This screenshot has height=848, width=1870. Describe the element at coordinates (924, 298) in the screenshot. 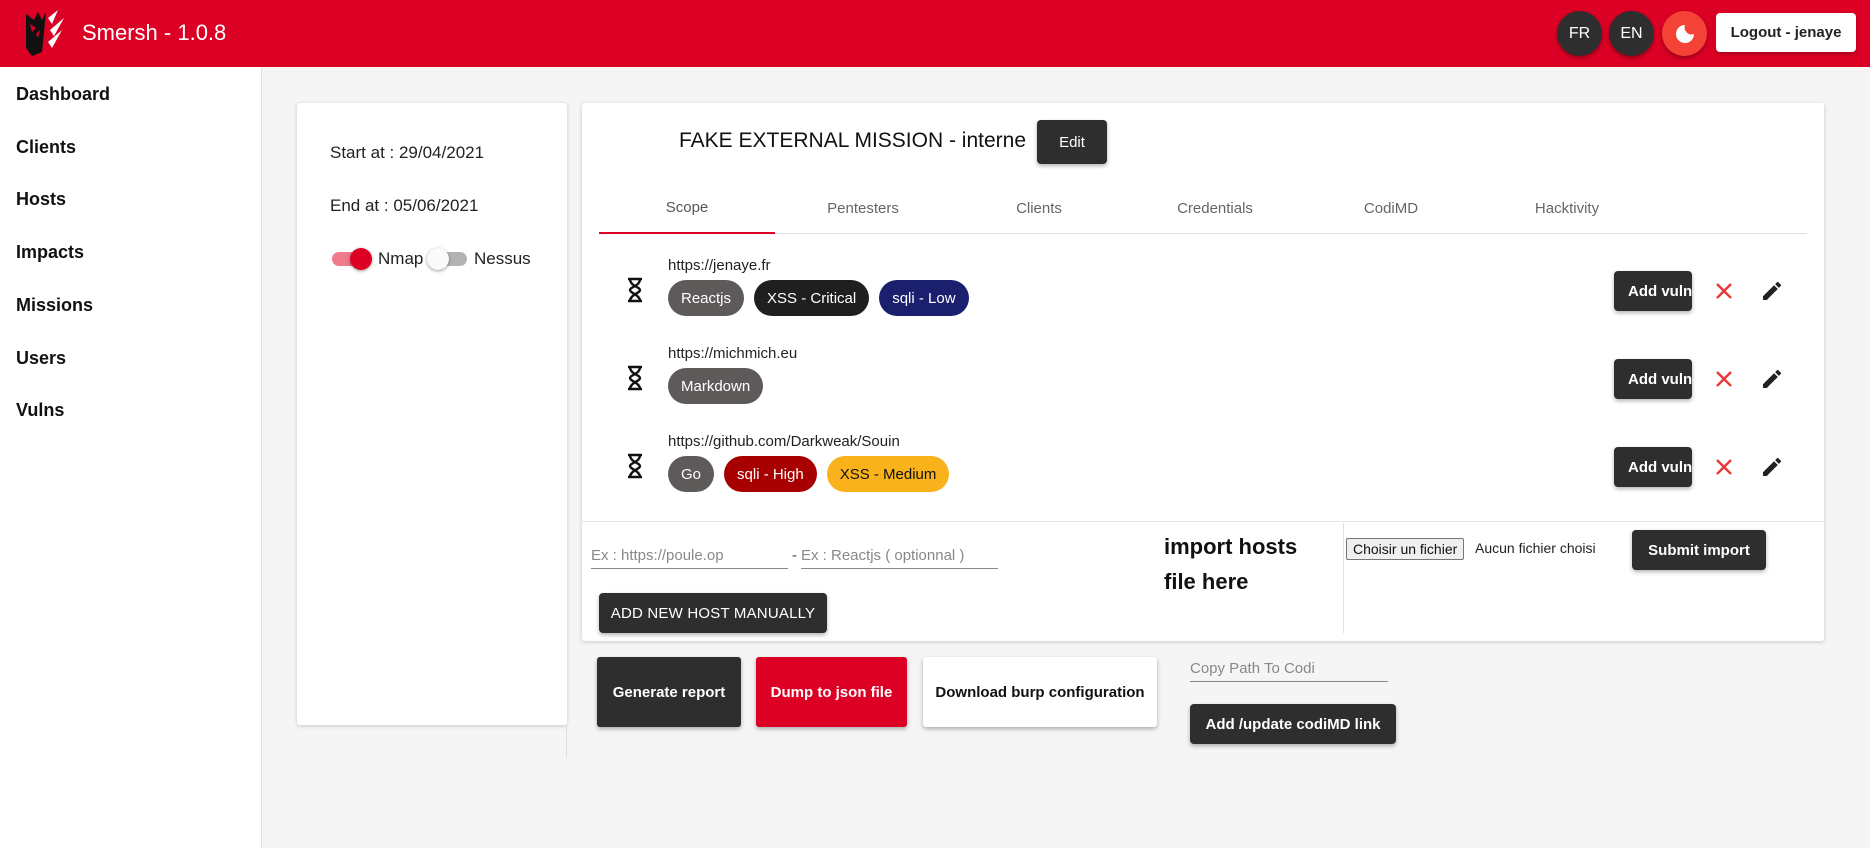

I see `vuln-chip: sqli - Low` at that location.